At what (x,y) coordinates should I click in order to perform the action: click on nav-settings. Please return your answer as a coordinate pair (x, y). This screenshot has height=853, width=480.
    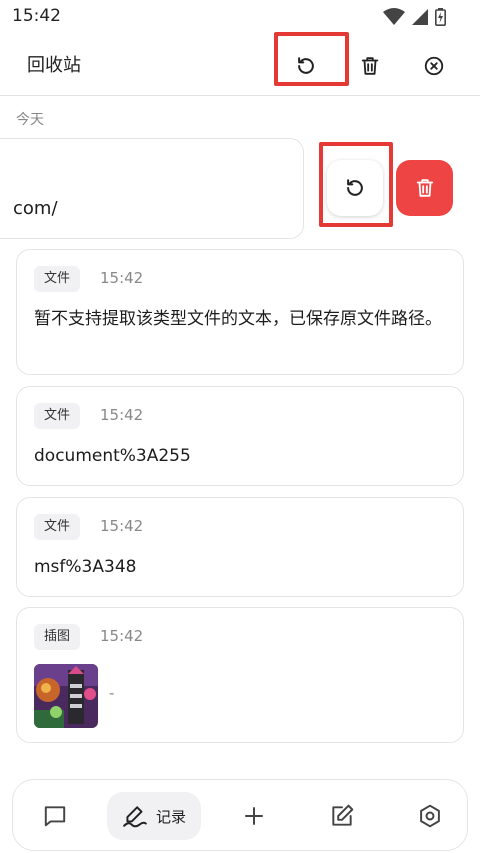
    Looking at the image, I should click on (430, 816).